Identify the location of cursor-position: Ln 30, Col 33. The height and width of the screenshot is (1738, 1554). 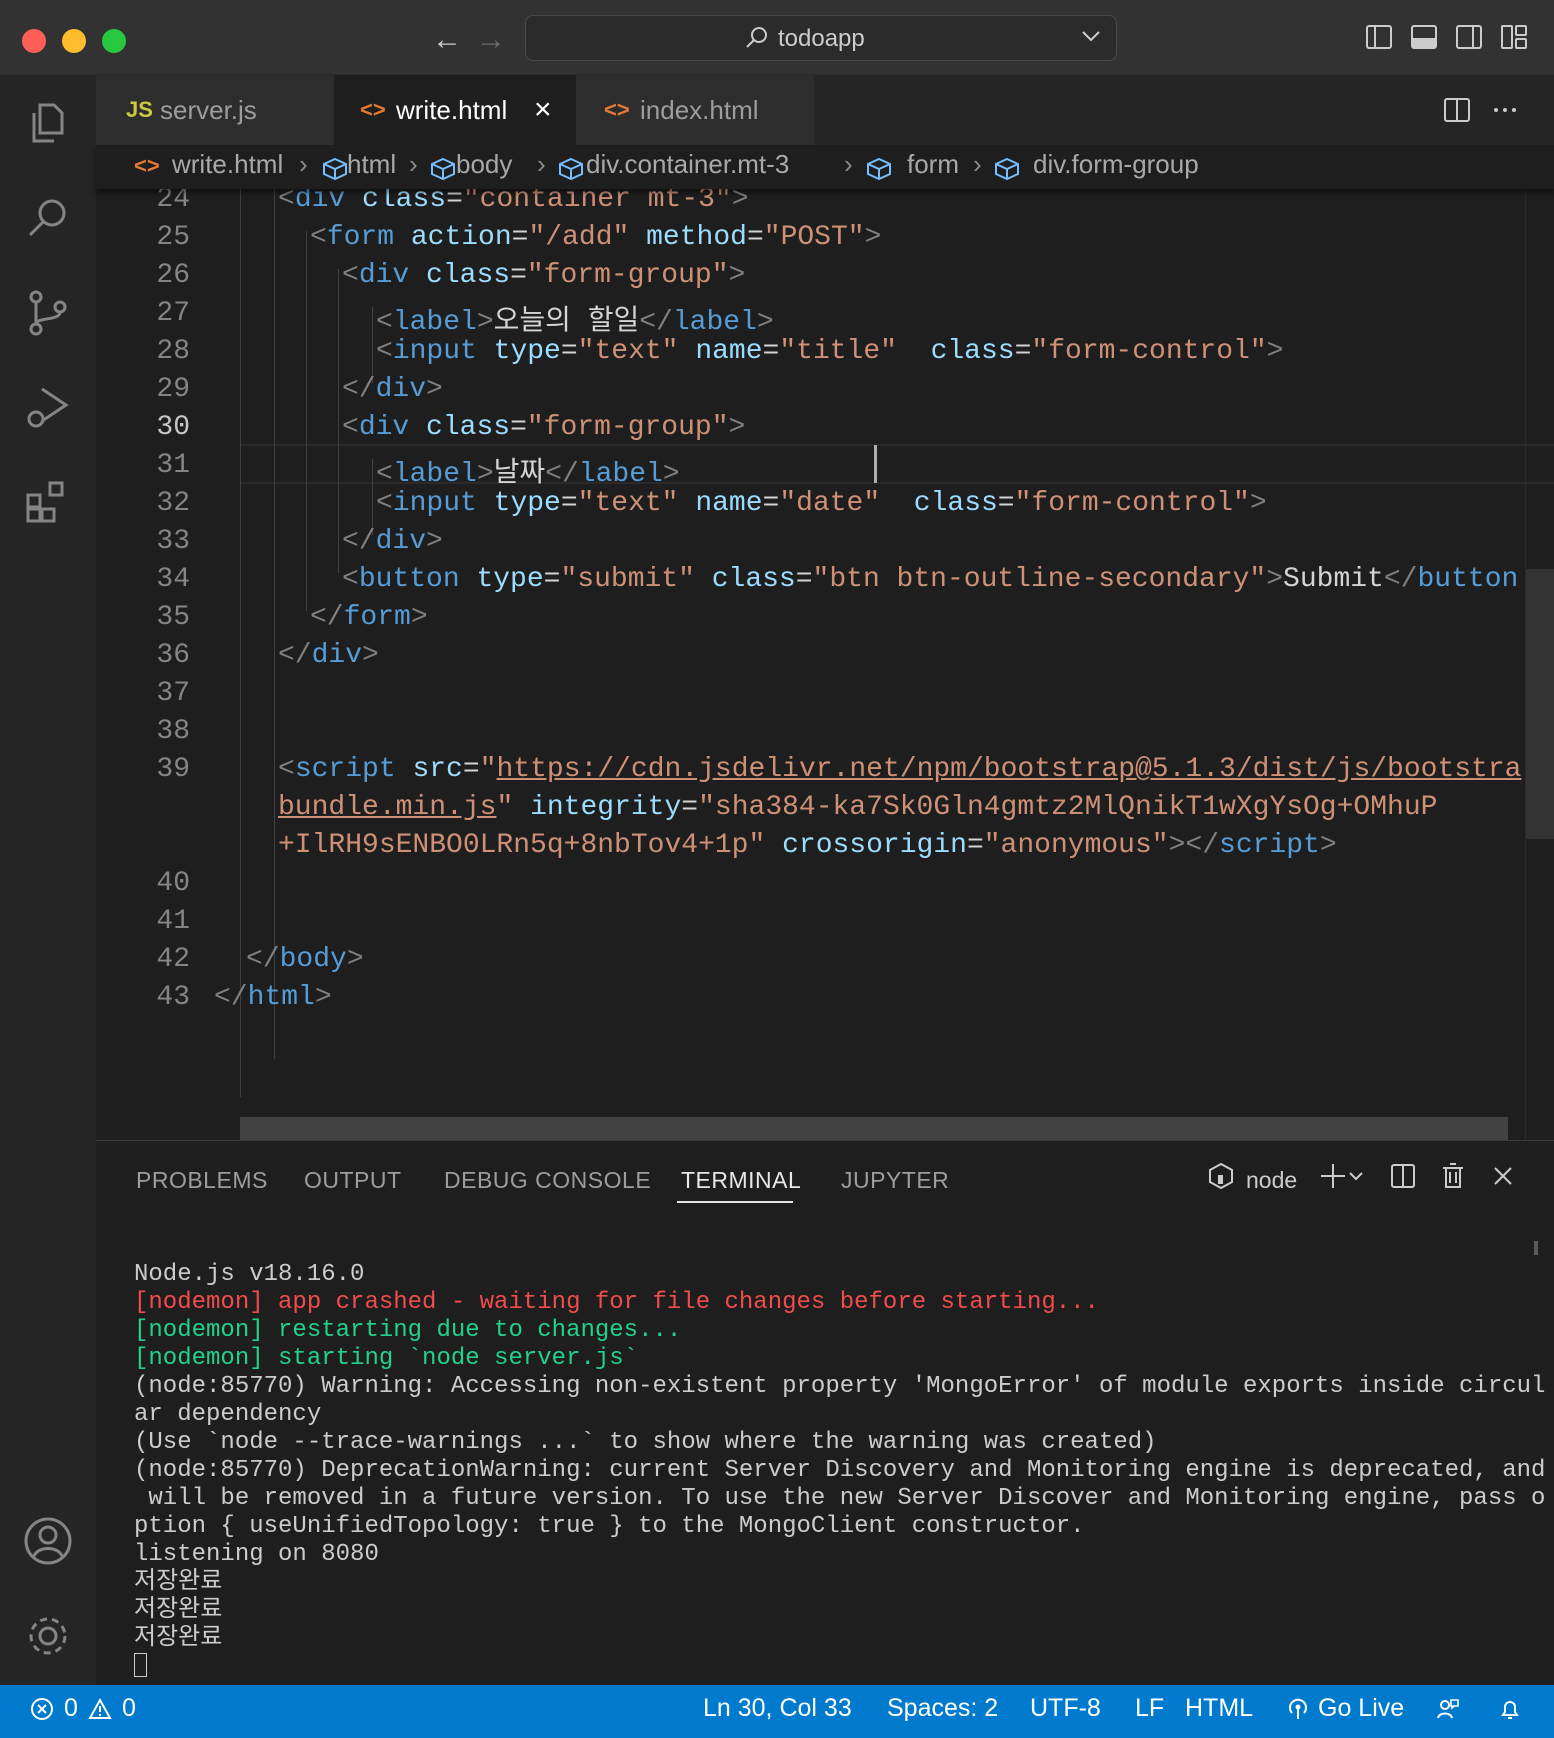
(777, 1708).